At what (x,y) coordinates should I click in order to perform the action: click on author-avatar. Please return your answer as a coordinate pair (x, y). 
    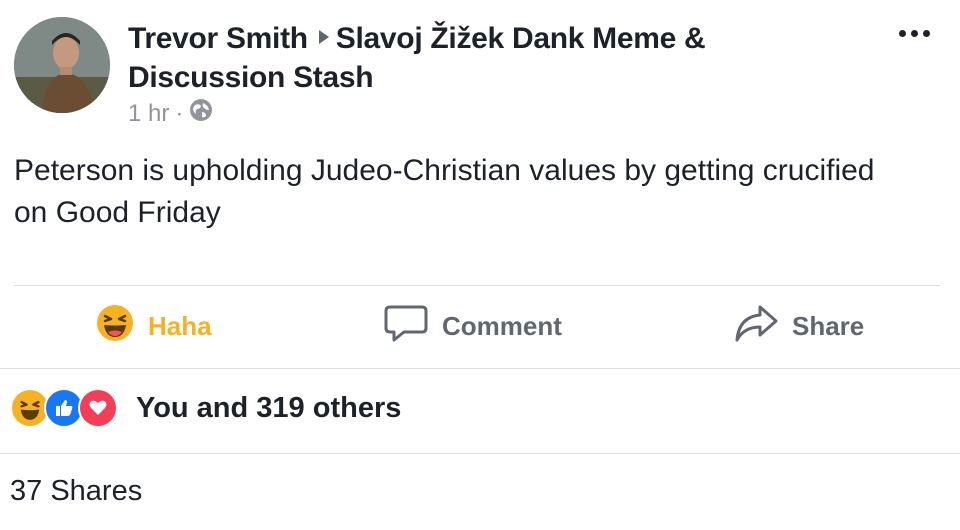
    Looking at the image, I should click on (62, 65).